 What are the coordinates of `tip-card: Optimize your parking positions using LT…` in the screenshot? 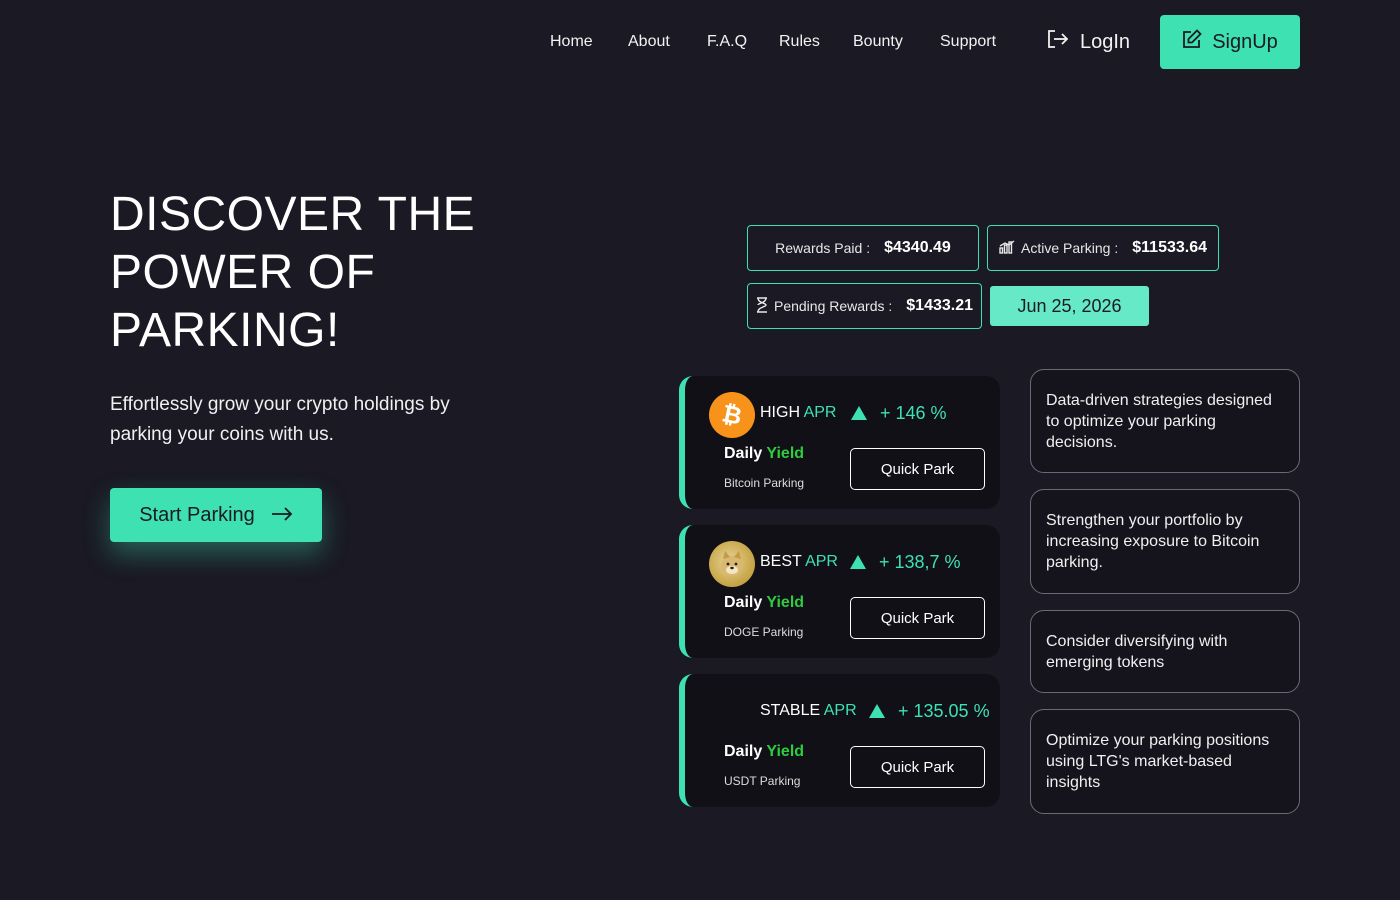 It's located at (1165, 761).